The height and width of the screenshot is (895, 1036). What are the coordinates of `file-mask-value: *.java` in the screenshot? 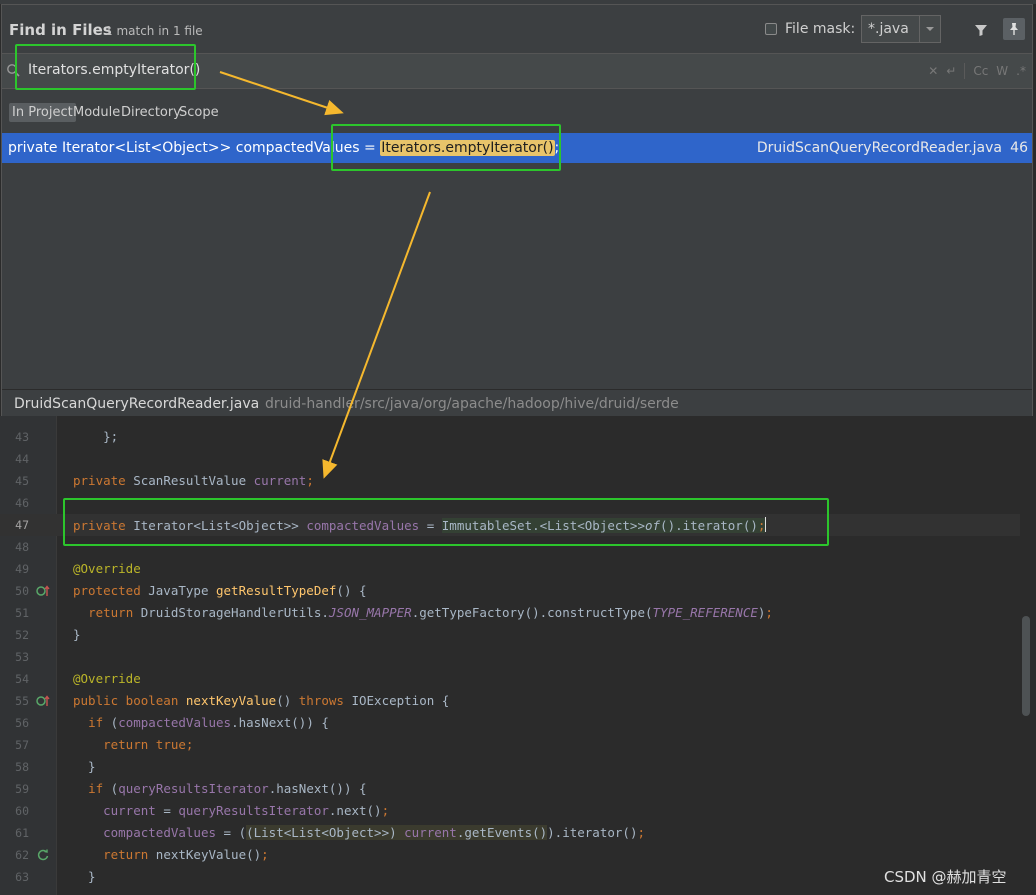 It's located at (888, 29).